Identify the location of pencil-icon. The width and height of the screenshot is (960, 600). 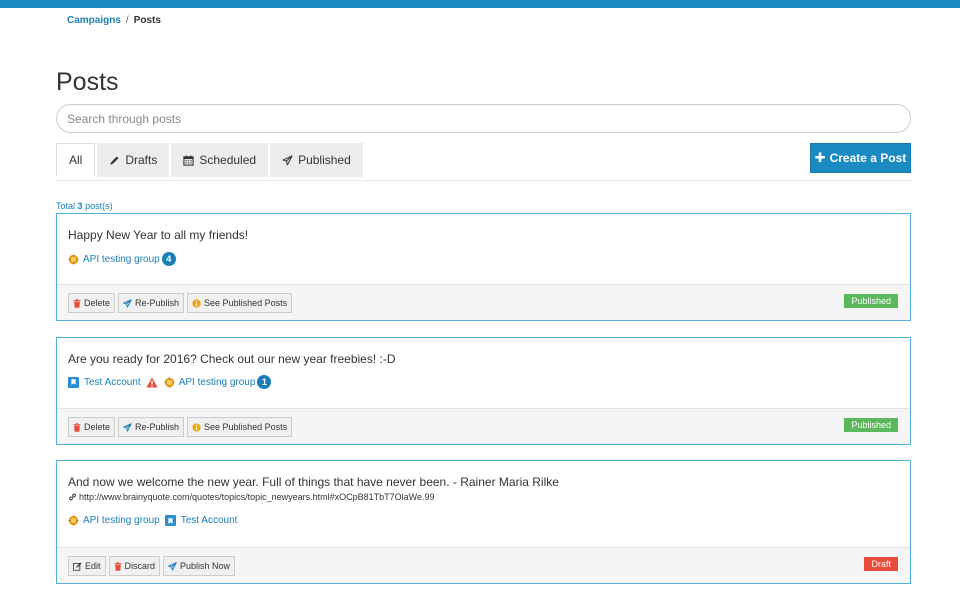
(114, 160).